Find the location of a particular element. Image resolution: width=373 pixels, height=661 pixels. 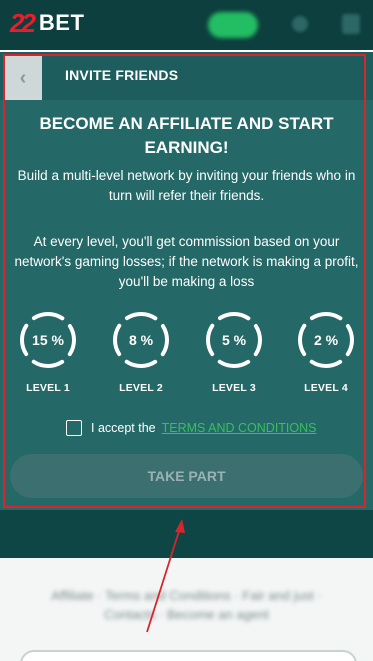

brand-logo: 22 BET is located at coordinates (47, 23).